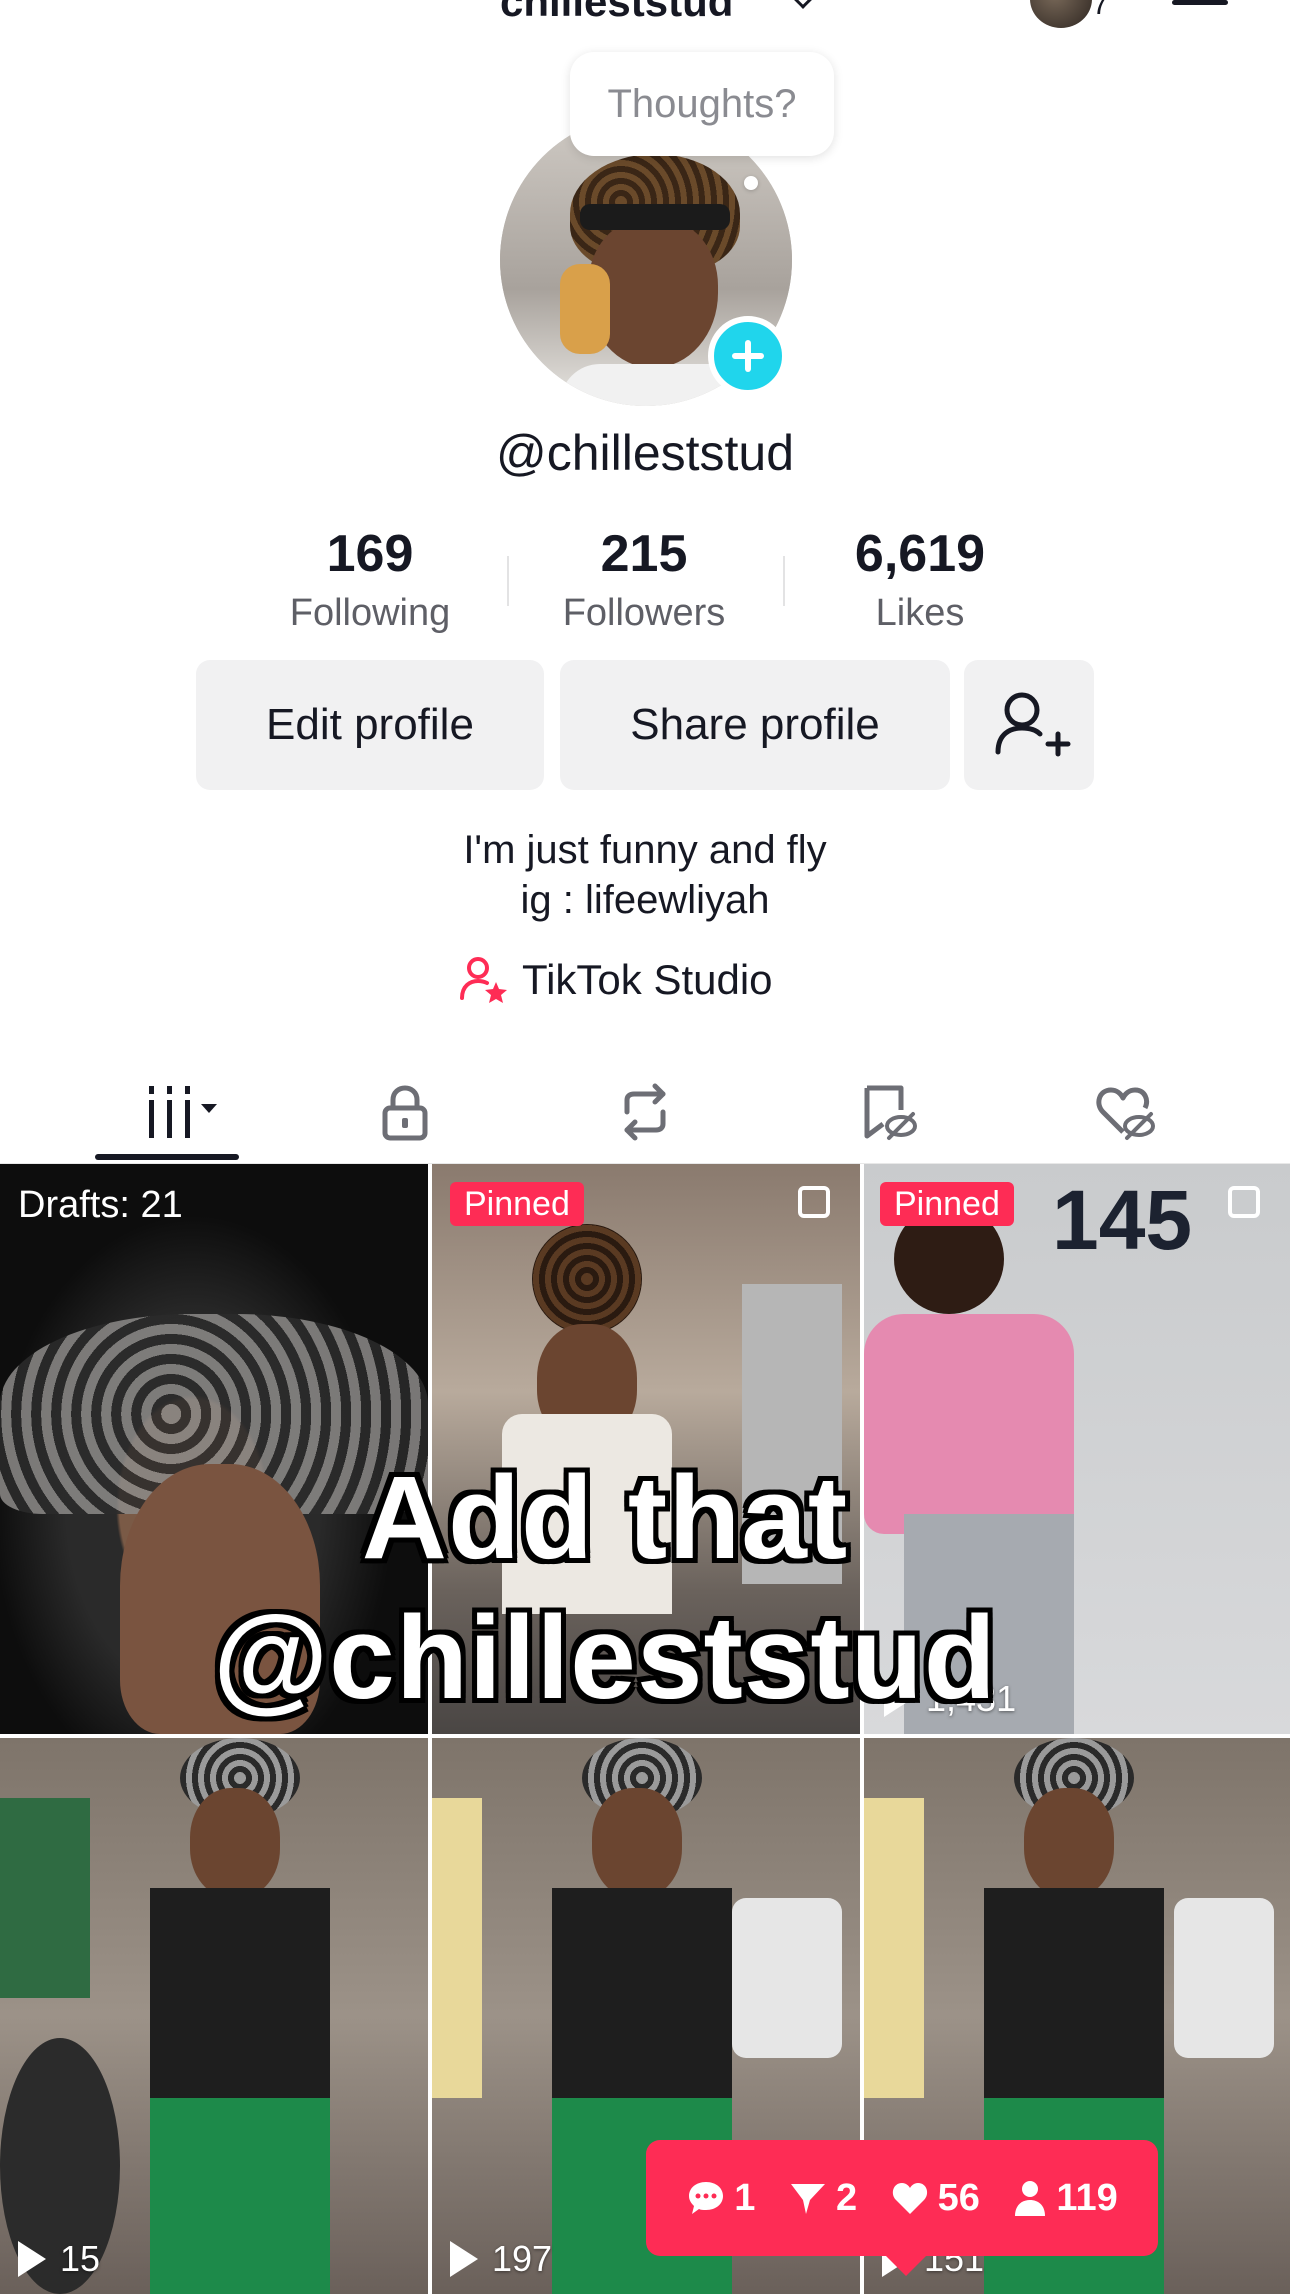 This screenshot has width=1290, height=2294. I want to click on likes-count: 6,619, so click(920, 554).